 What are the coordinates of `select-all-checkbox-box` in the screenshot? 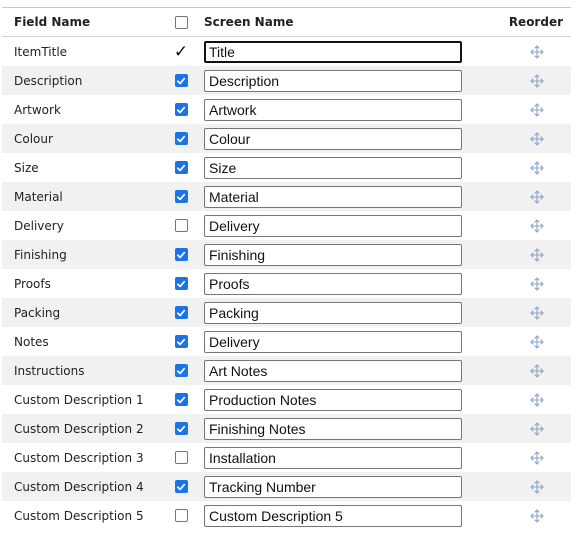 It's located at (181, 22).